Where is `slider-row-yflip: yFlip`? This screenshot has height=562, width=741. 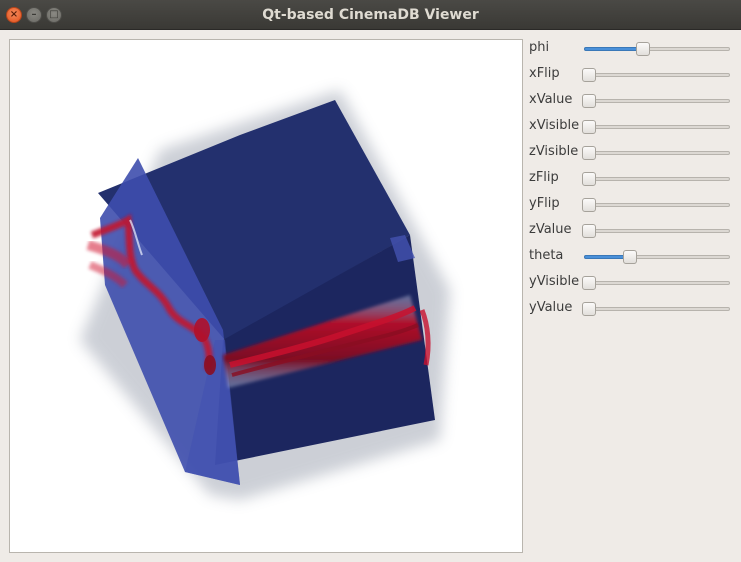
slider-row-yflip: yFlip is located at coordinates (631, 205).